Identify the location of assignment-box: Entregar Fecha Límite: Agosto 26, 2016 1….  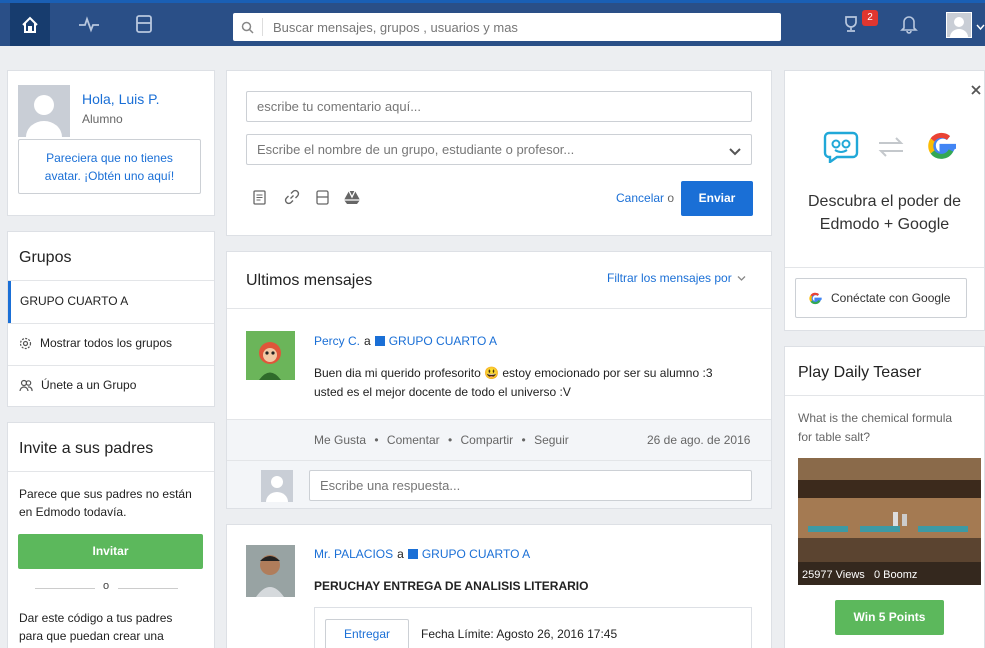
(533, 627).